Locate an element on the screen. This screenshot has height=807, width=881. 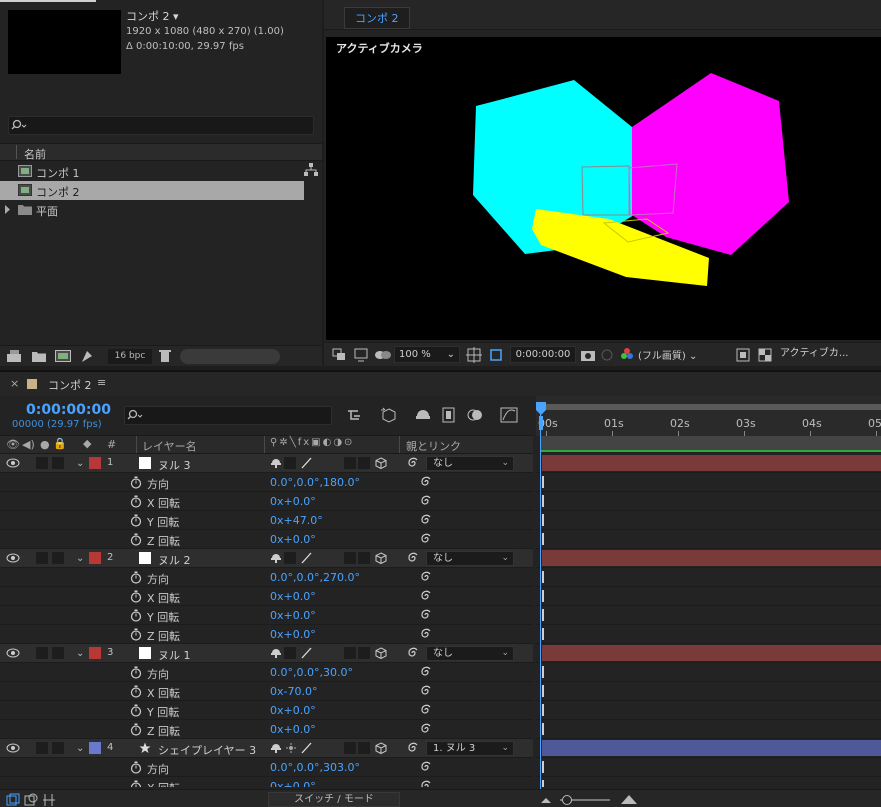
layer-name: シェイプレイヤー 3 is located at coordinates (207, 750).